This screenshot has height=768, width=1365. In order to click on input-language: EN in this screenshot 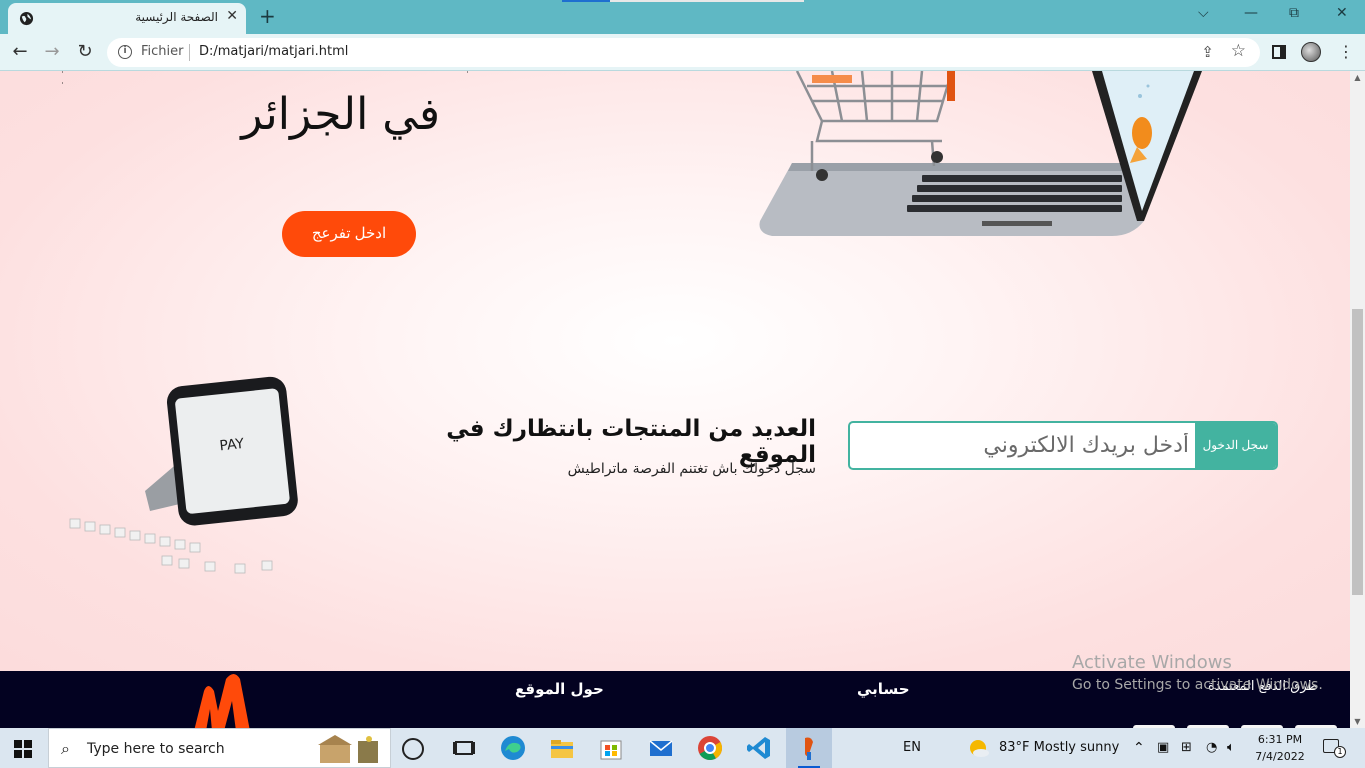, I will do `click(912, 747)`.